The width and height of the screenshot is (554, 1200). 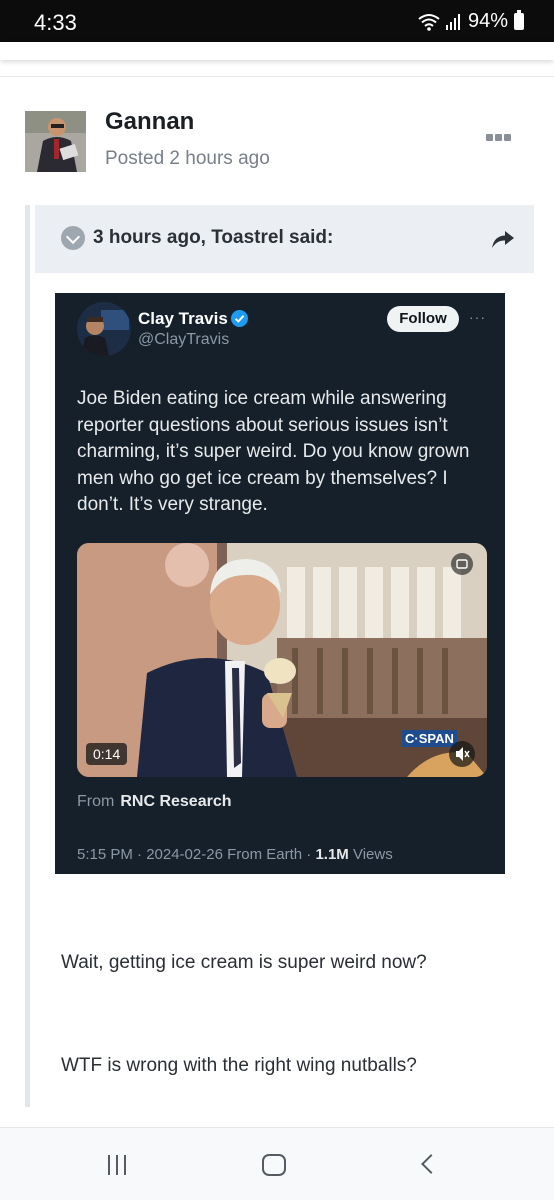 What do you see at coordinates (503, 239) in the screenshot?
I see `share-arrow-icon` at bounding box center [503, 239].